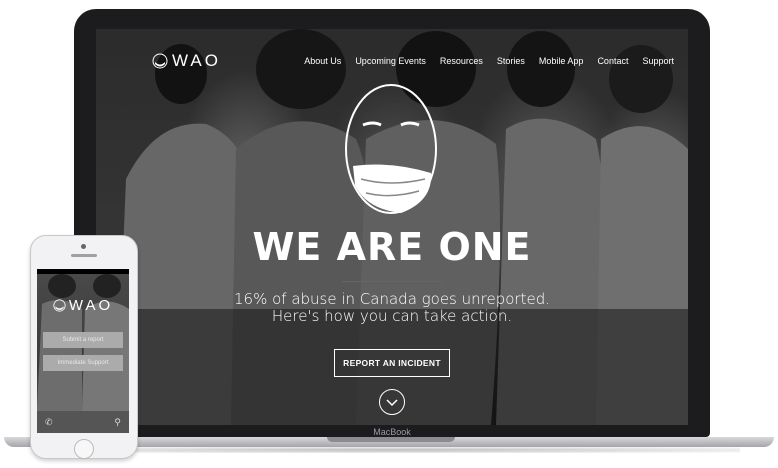 Image resolution: width=778 pixels, height=468 pixels. I want to click on hero-subtitle-line1: 16% of abuse in Canada goes unreported., so click(392, 299).